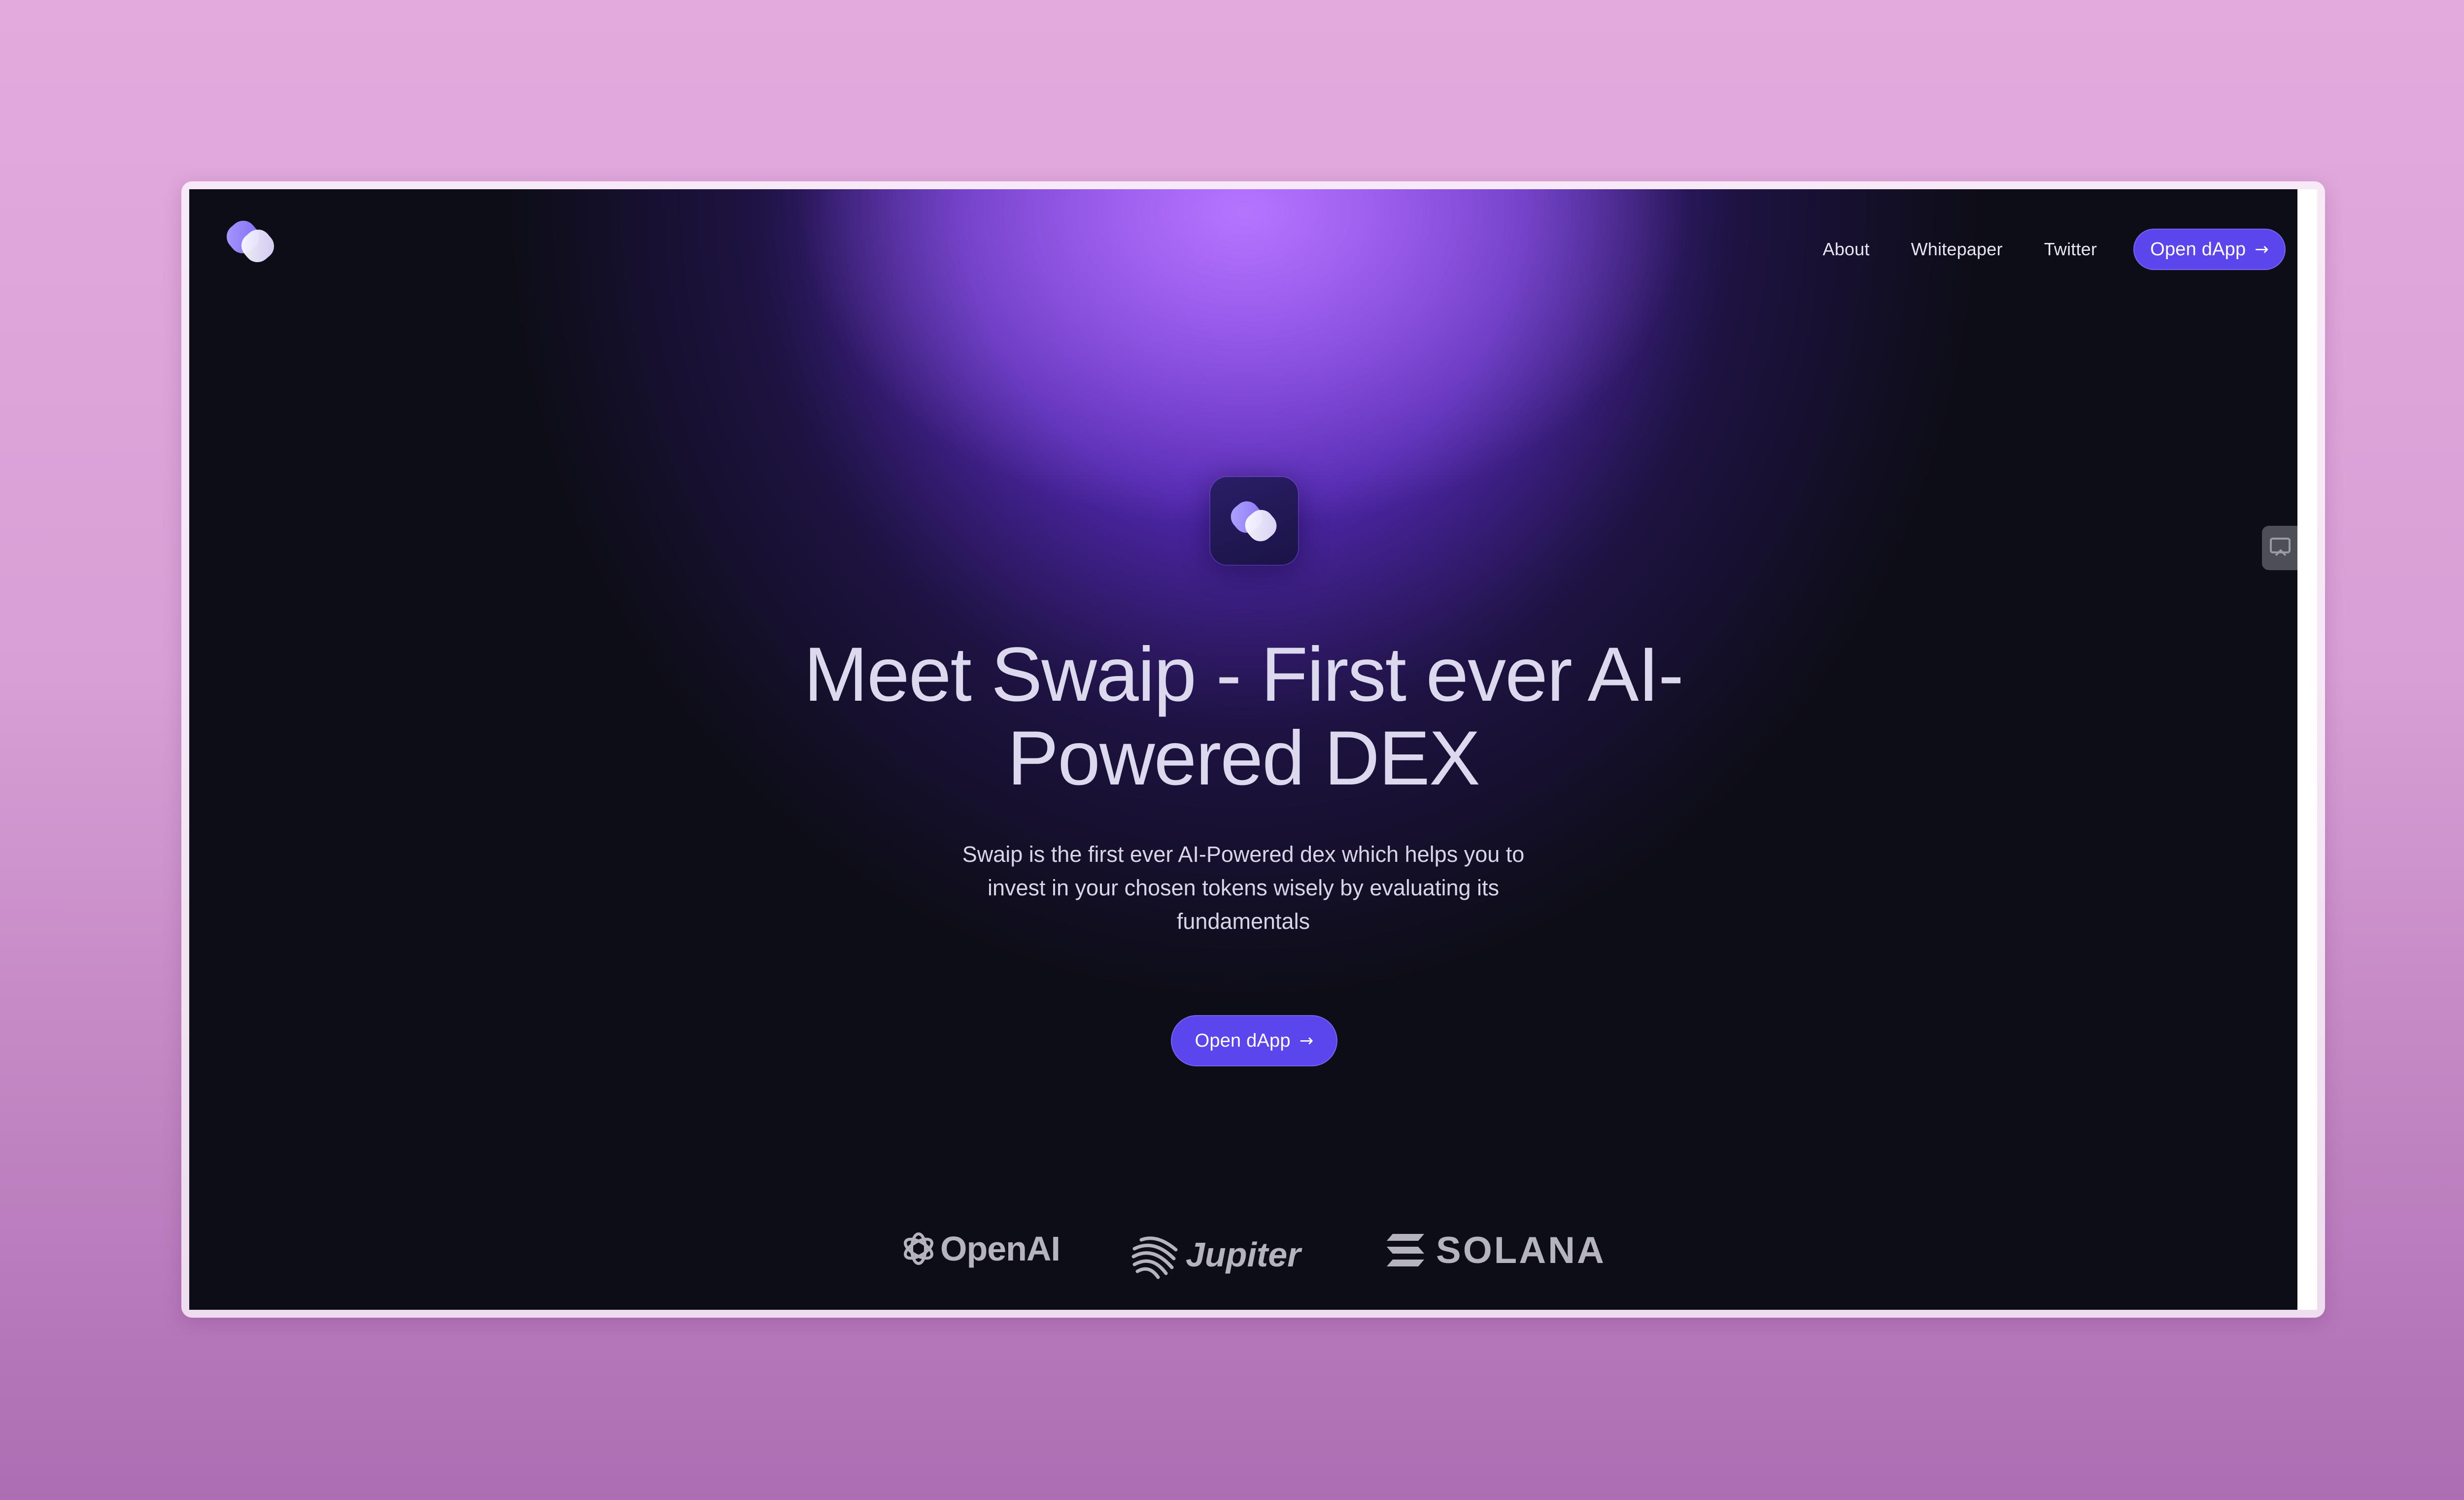  What do you see at coordinates (1000, 1248) in the screenshot?
I see `partner-name: OpenAI` at bounding box center [1000, 1248].